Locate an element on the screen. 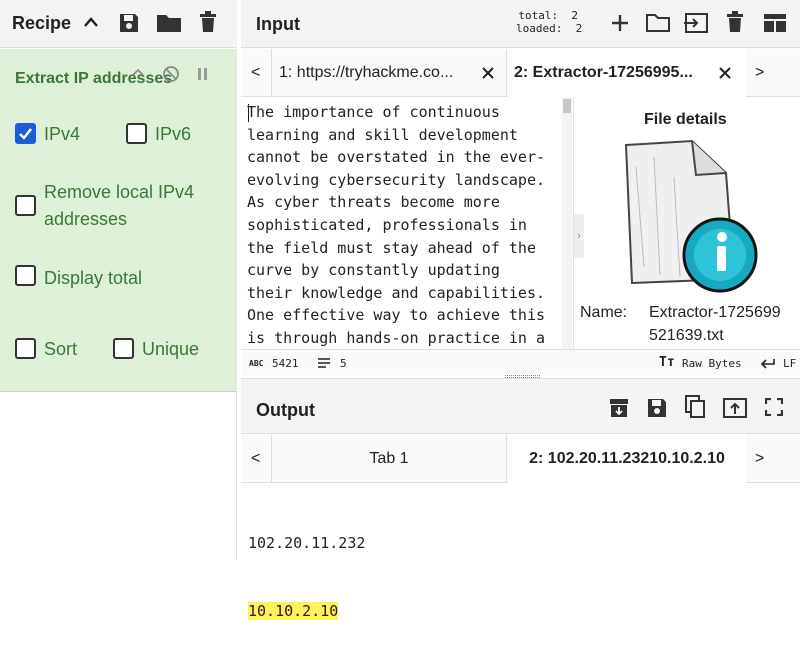  input-counts: total: 2 loaded: 2 is located at coordinates (549, 22).